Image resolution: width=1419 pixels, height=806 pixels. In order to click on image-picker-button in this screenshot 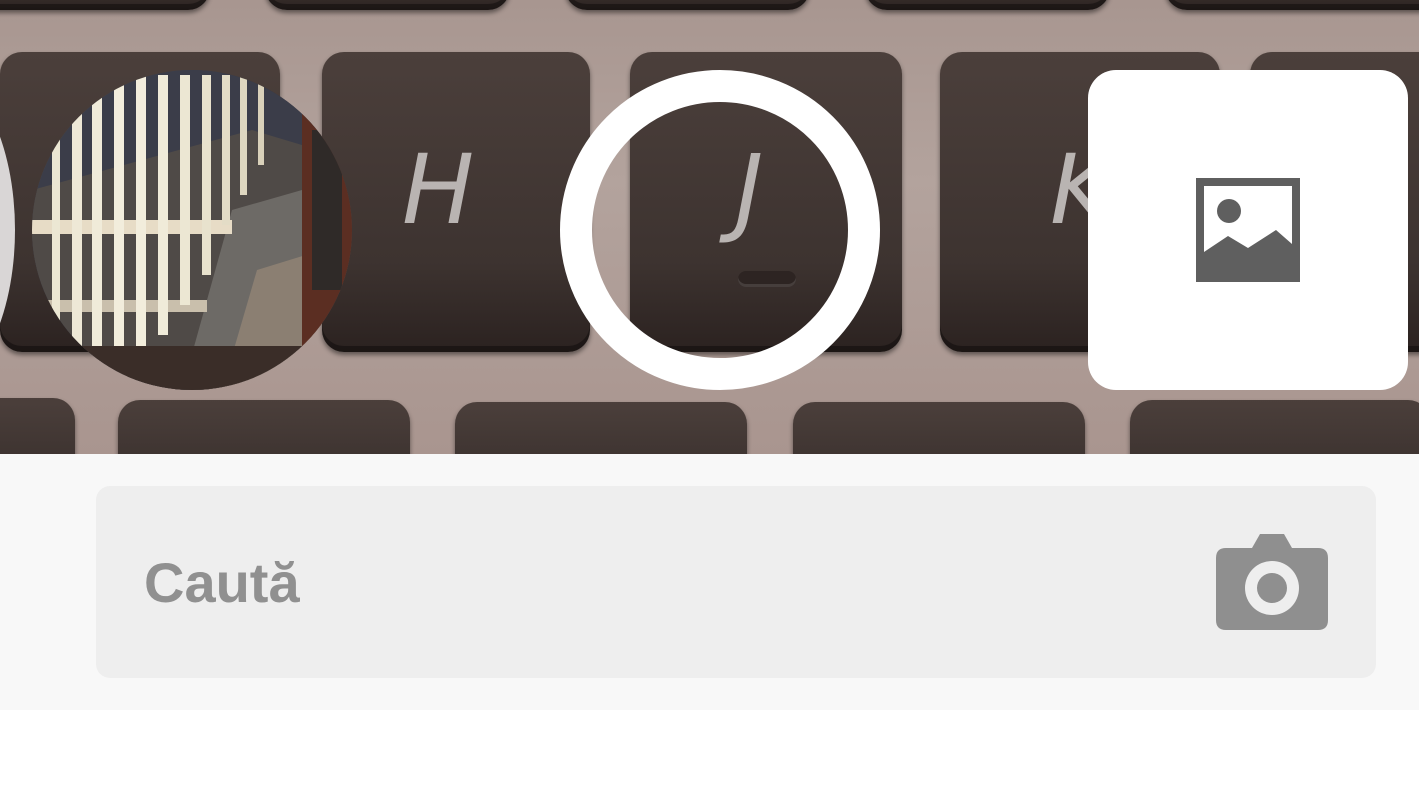, I will do `click(1248, 230)`.